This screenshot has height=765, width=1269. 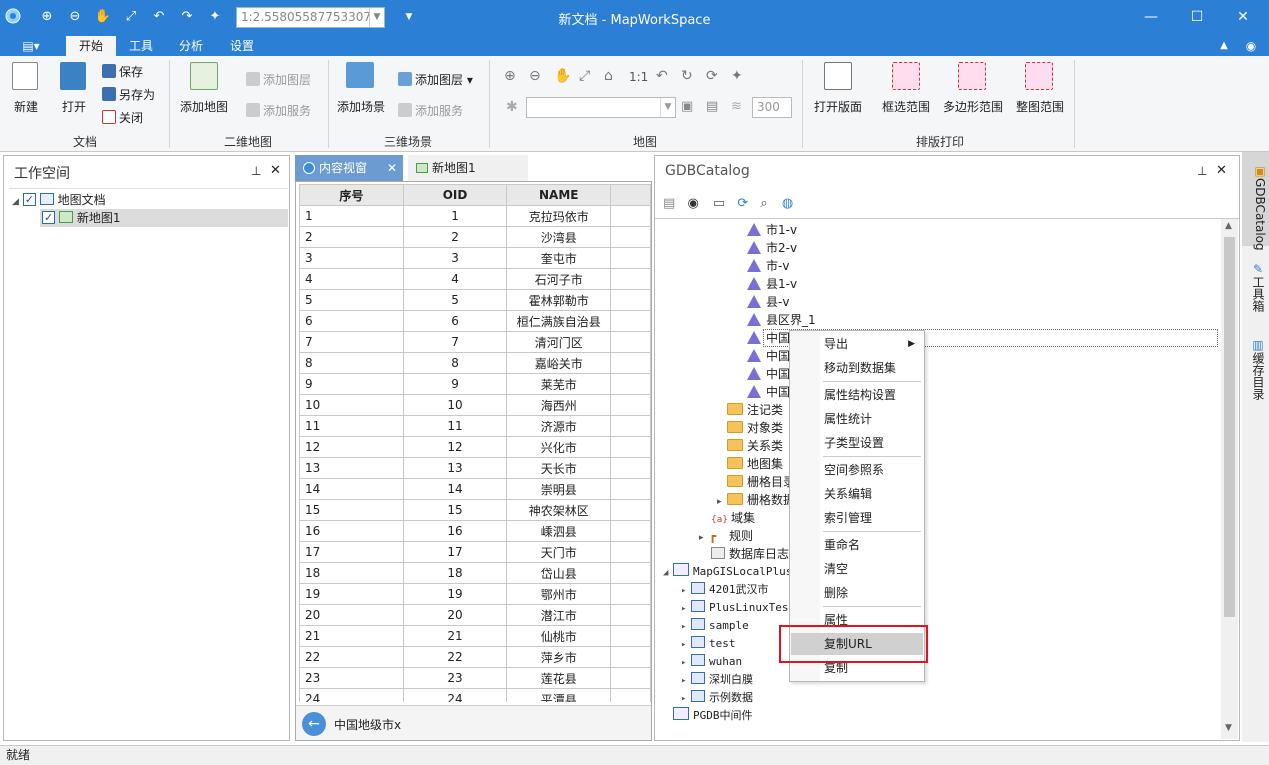 What do you see at coordinates (351, 300) in the screenshot?
I see `index-cell: 5` at bounding box center [351, 300].